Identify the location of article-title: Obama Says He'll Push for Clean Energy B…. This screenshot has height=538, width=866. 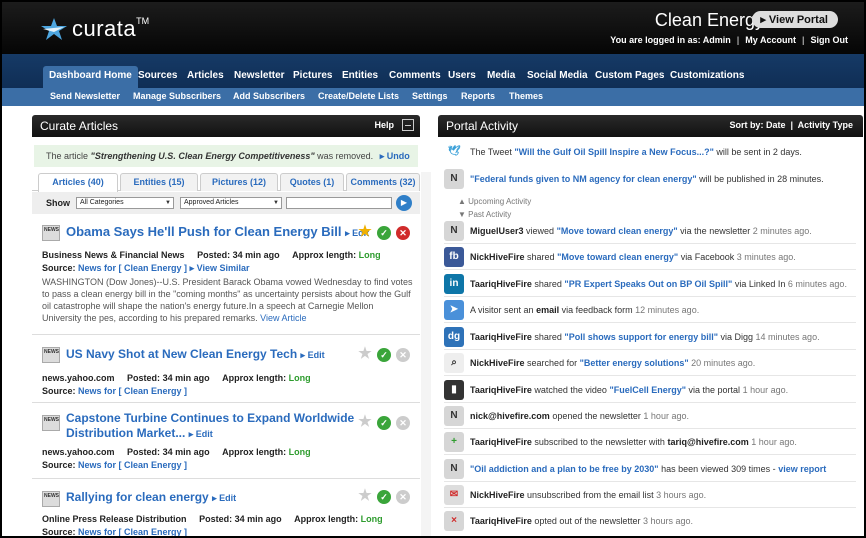
(203, 231).